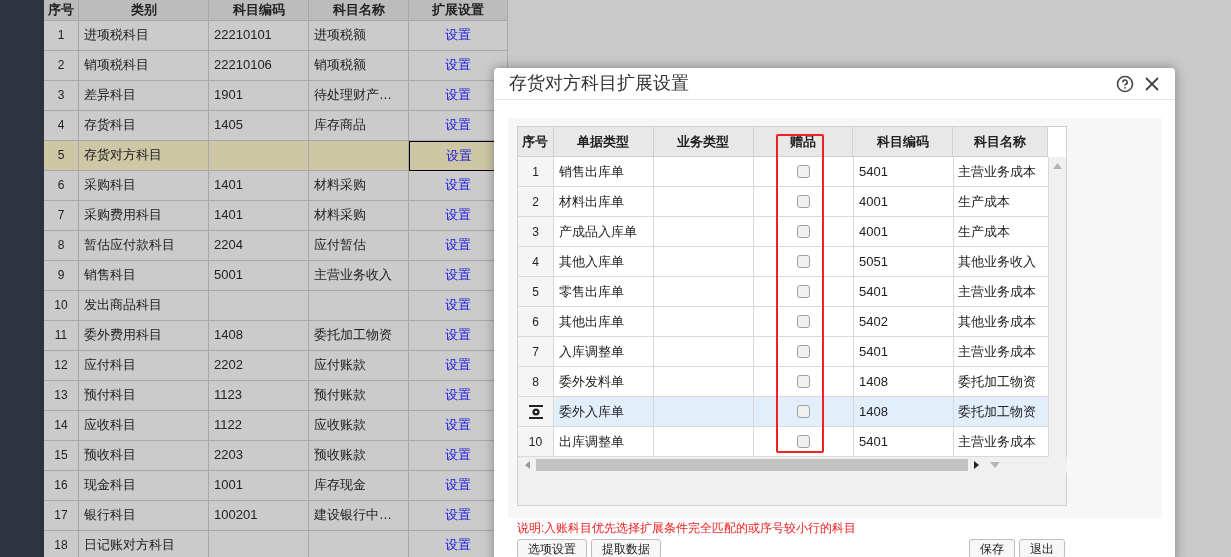 The height and width of the screenshot is (557, 1231). Describe the element at coordinates (259, 35) in the screenshot. I see `table-cell: 22210101` at that location.